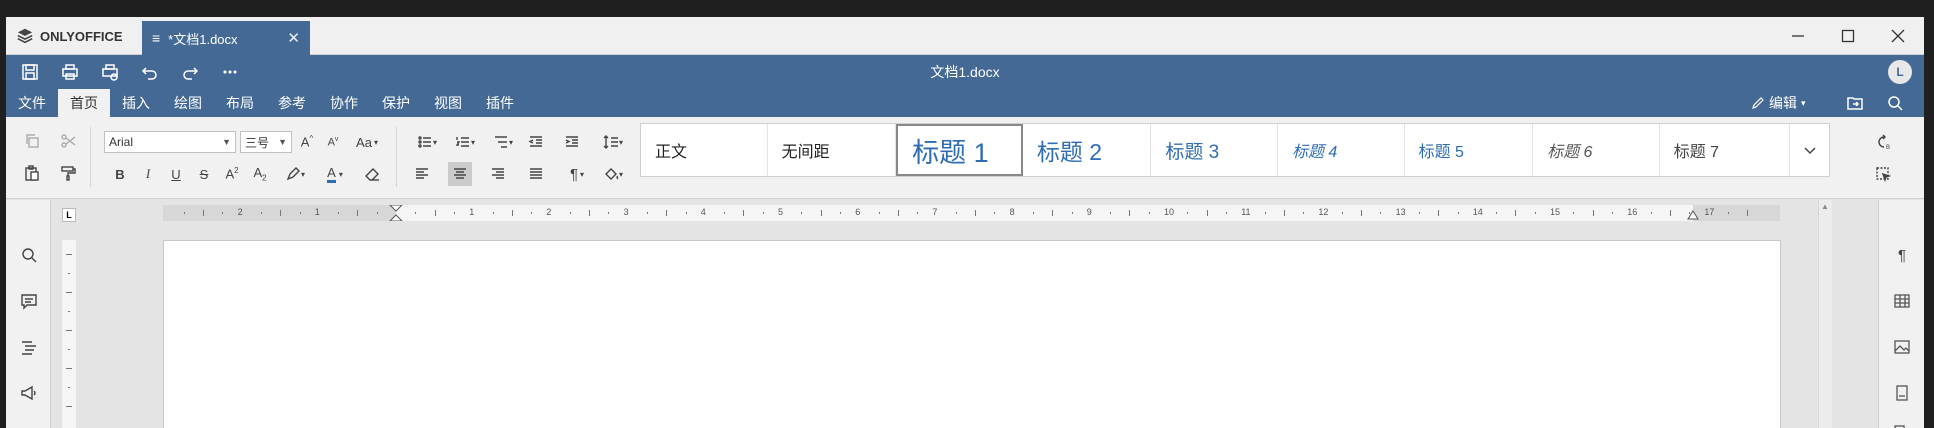 This screenshot has width=1934, height=428. What do you see at coordinates (32, 141) in the screenshot?
I see `copy-button` at bounding box center [32, 141].